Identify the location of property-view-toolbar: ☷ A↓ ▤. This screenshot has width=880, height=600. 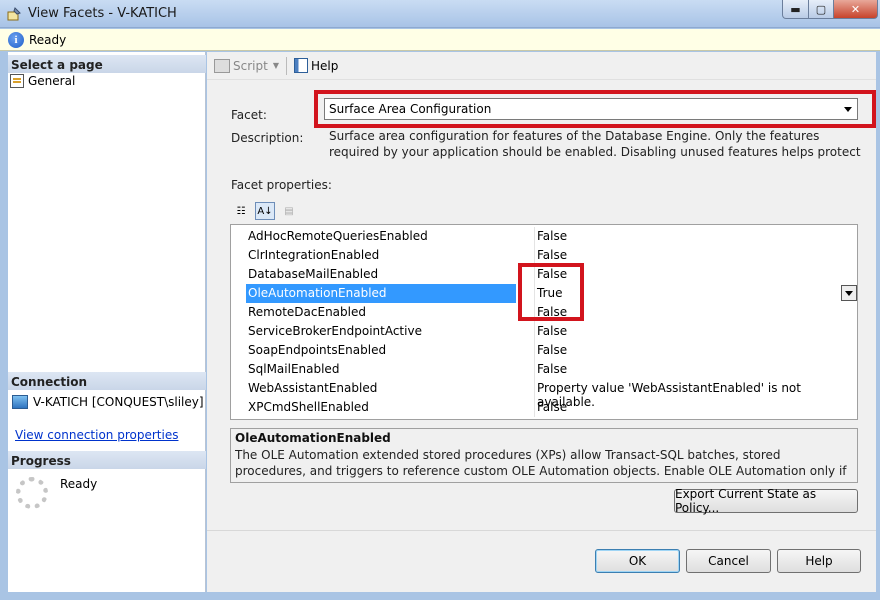
(265, 211).